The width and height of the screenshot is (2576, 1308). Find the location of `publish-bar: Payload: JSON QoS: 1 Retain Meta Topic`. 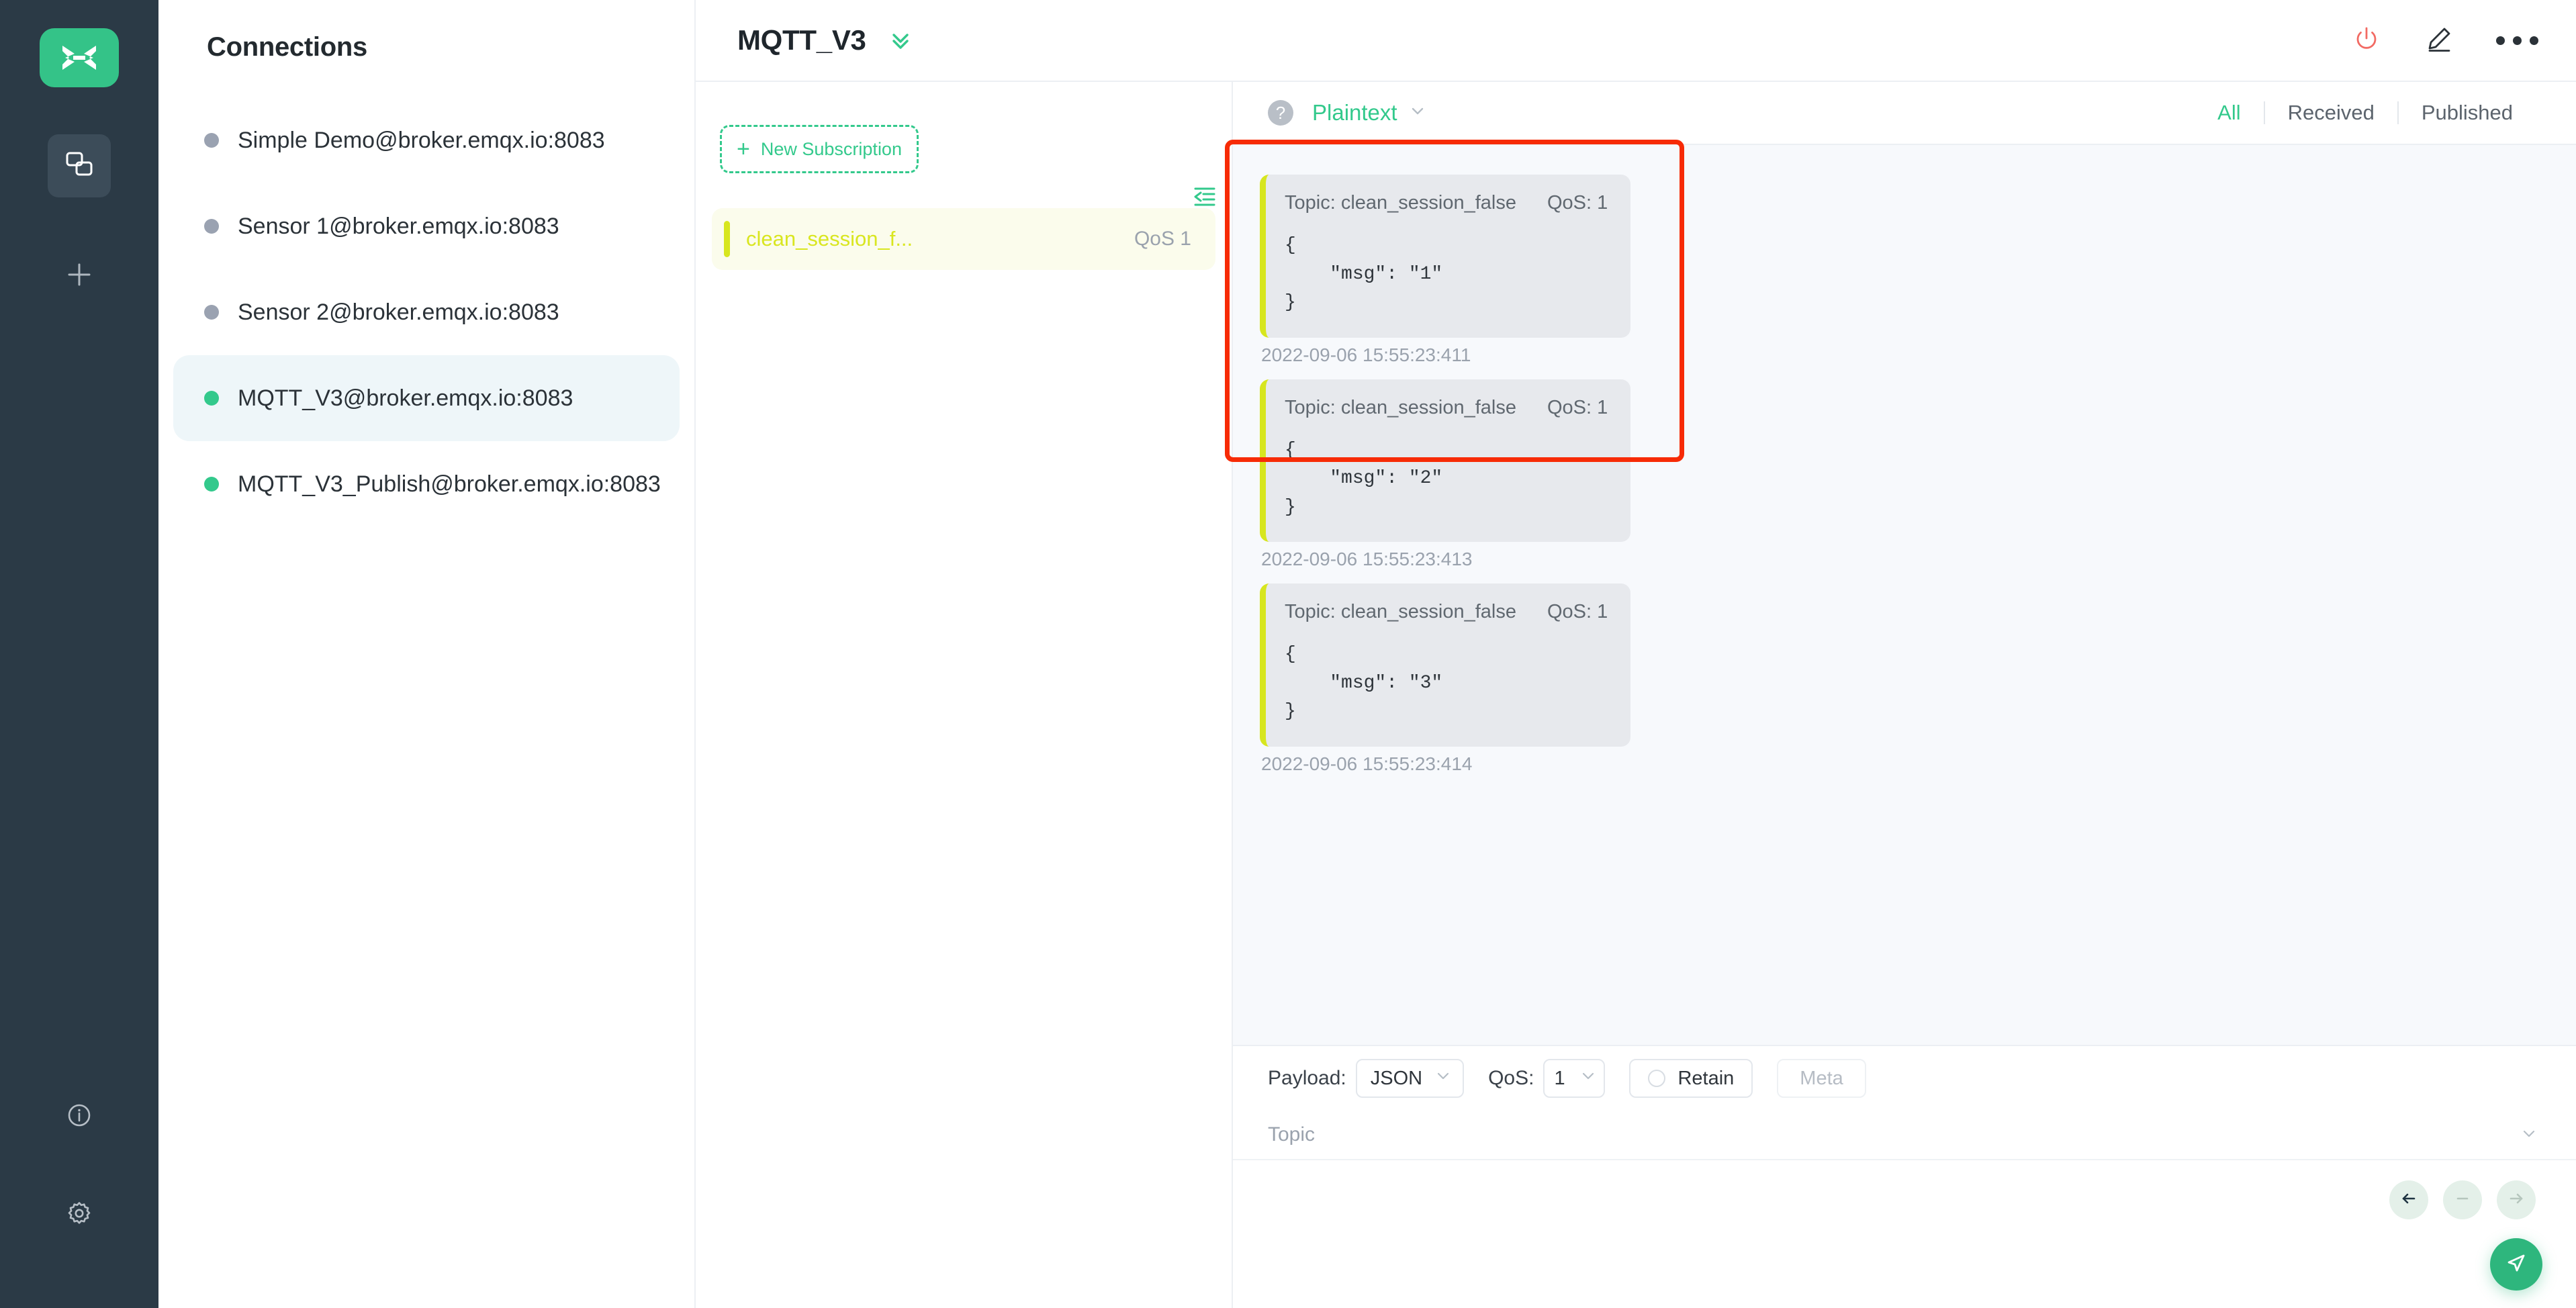

publish-bar: Payload: JSON QoS: 1 Retain Meta Topic is located at coordinates (1904, 1177).